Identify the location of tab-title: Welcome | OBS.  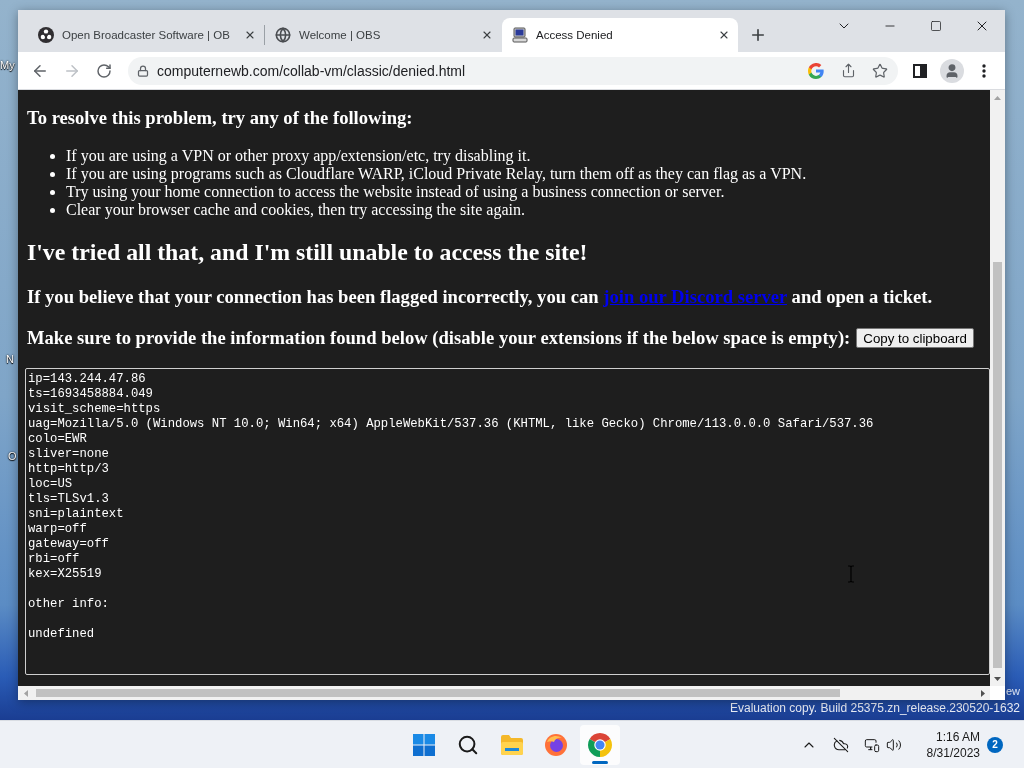
(385, 35).